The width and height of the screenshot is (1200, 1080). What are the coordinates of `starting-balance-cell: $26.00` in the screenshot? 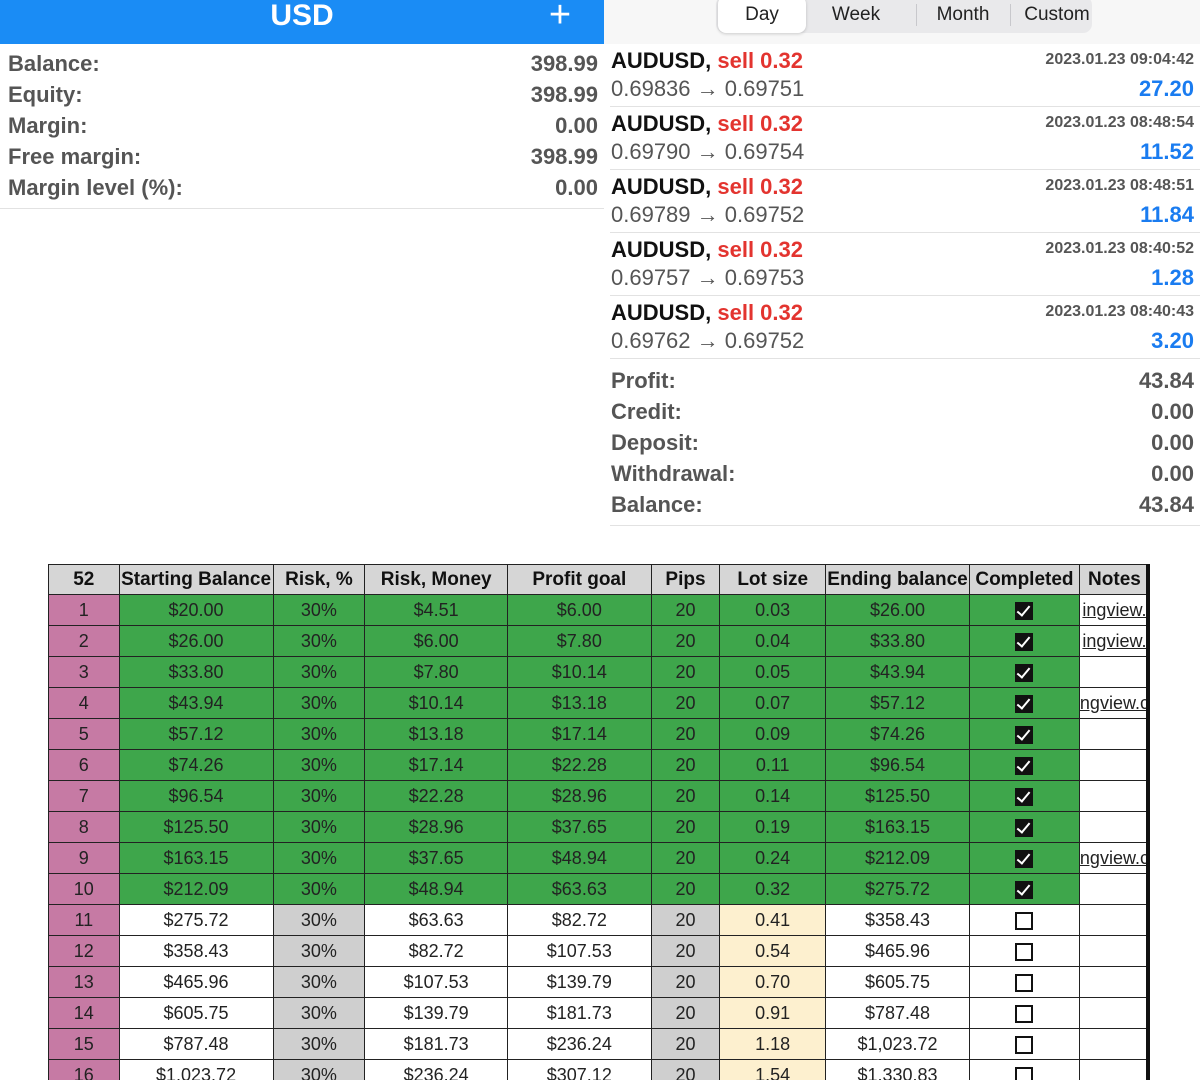 It's located at (196, 641).